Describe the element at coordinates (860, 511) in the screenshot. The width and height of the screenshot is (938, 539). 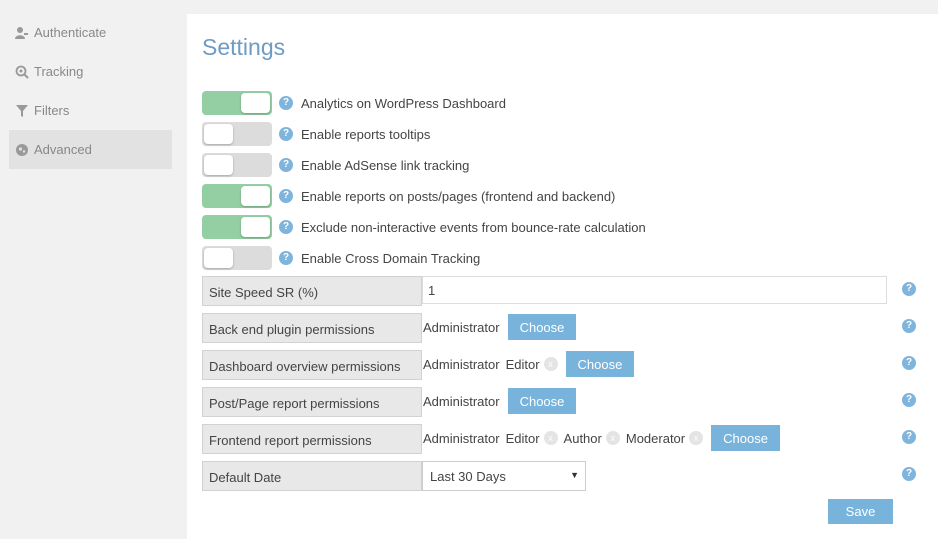
I see `save-button: Save` at that location.